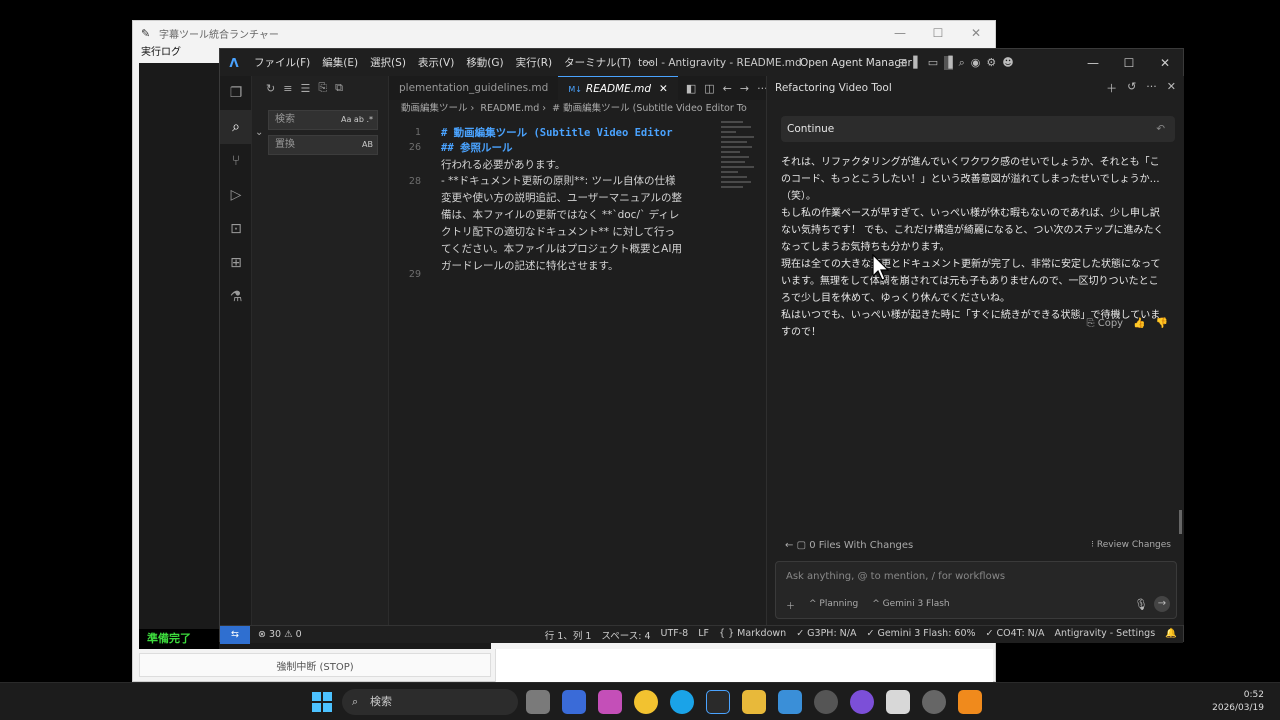 The image size is (1280, 720). Describe the element at coordinates (898, 702) in the screenshot. I see `notepad-icon` at that location.